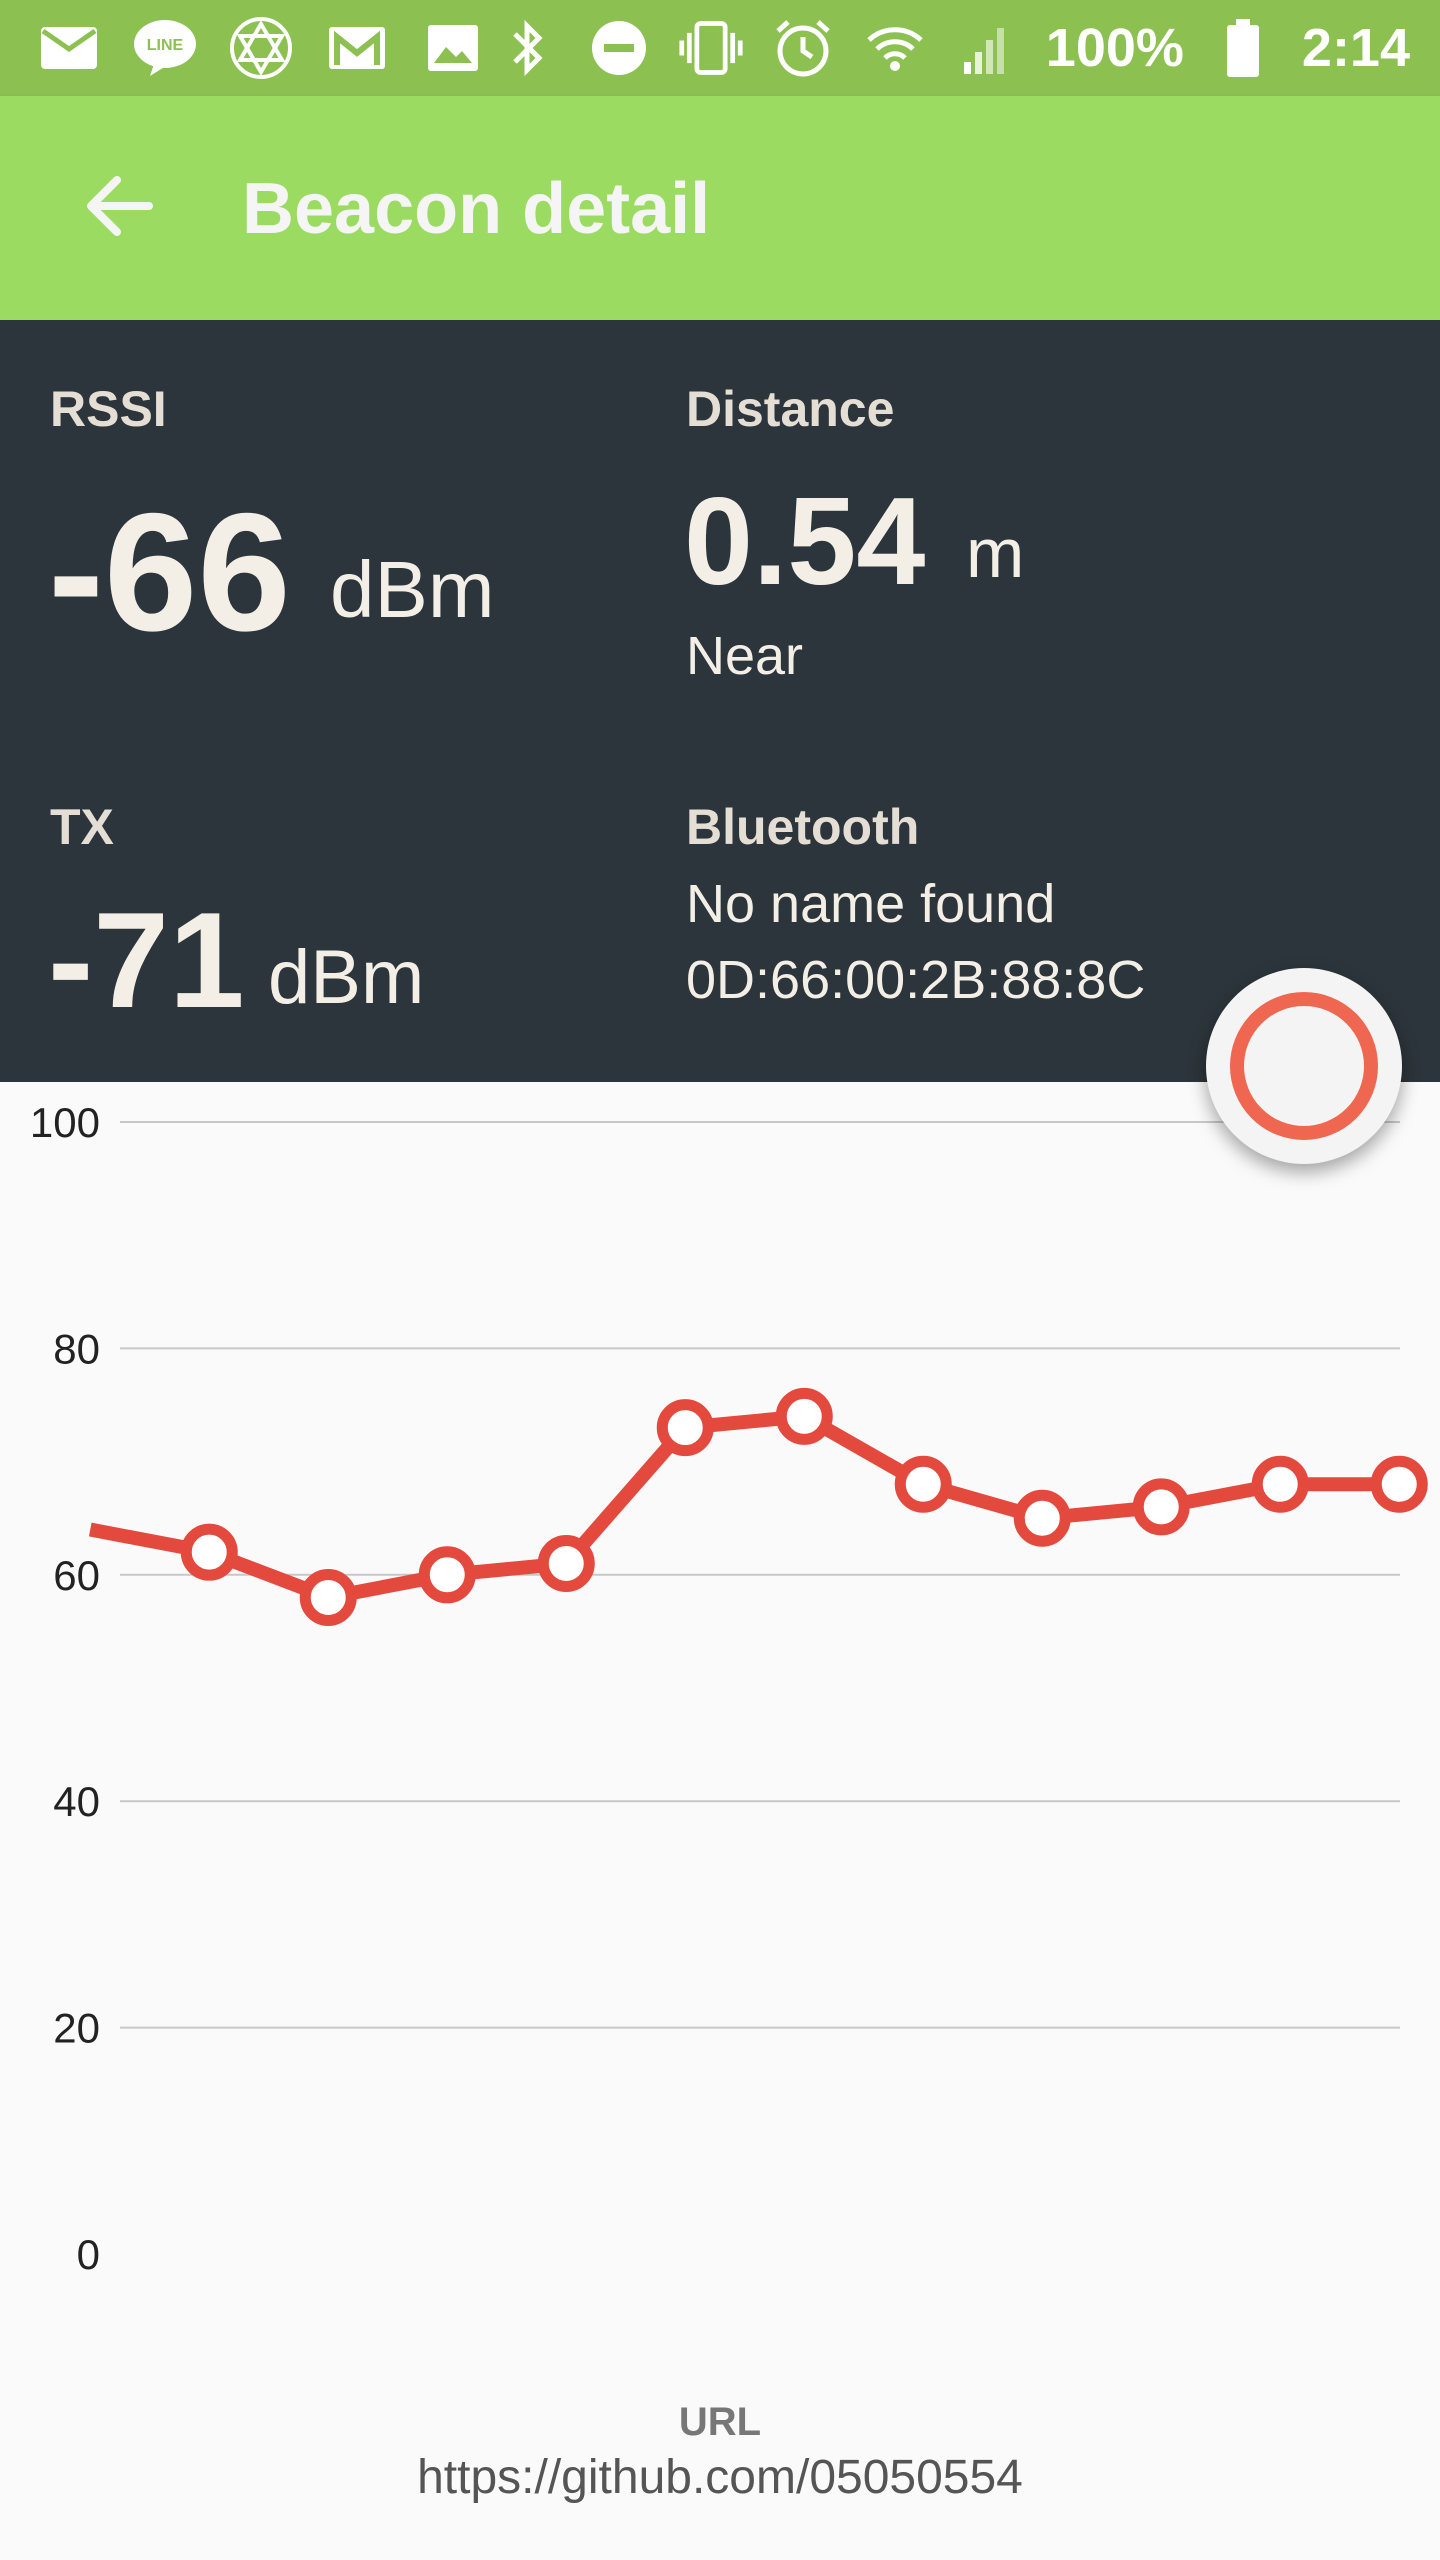  I want to click on vibrate-icon, so click(711, 48).